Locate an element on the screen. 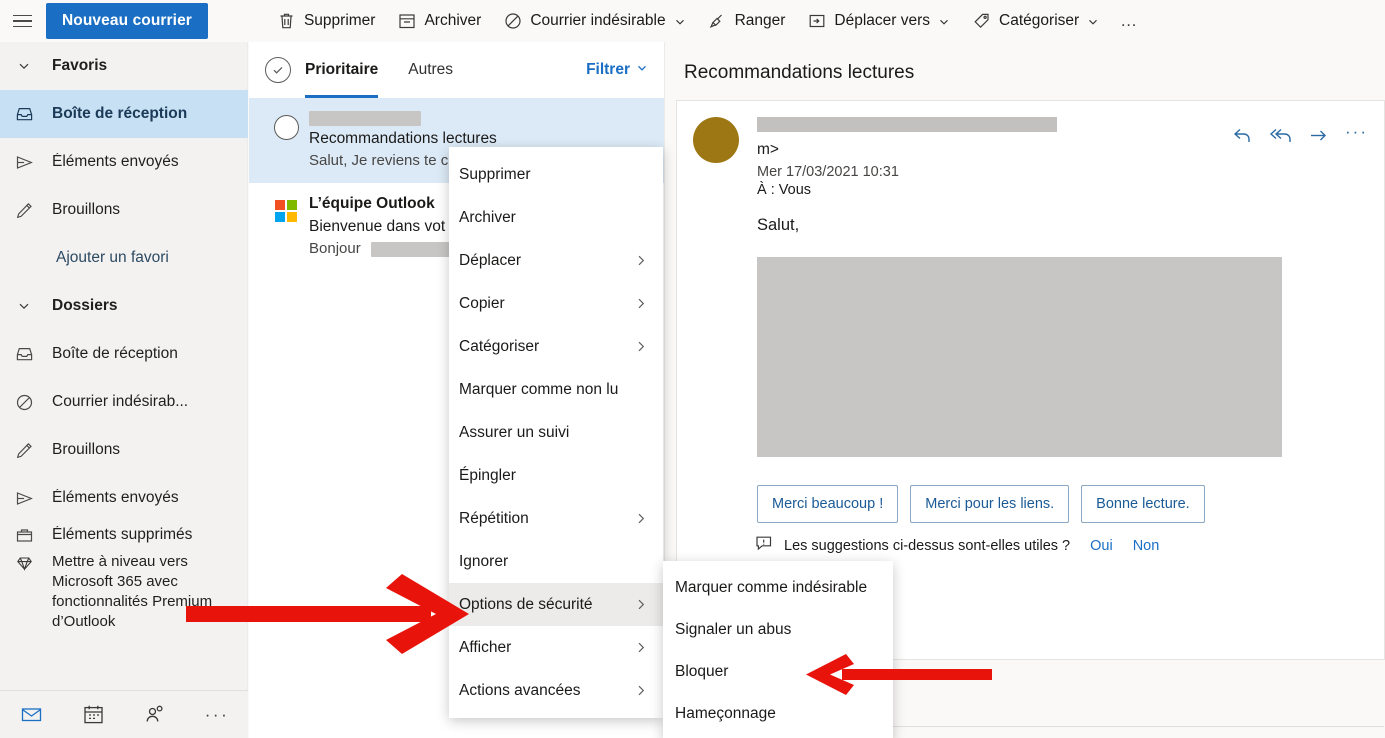  context-menu-item-deplacer: Déplacer is located at coordinates (556, 260).